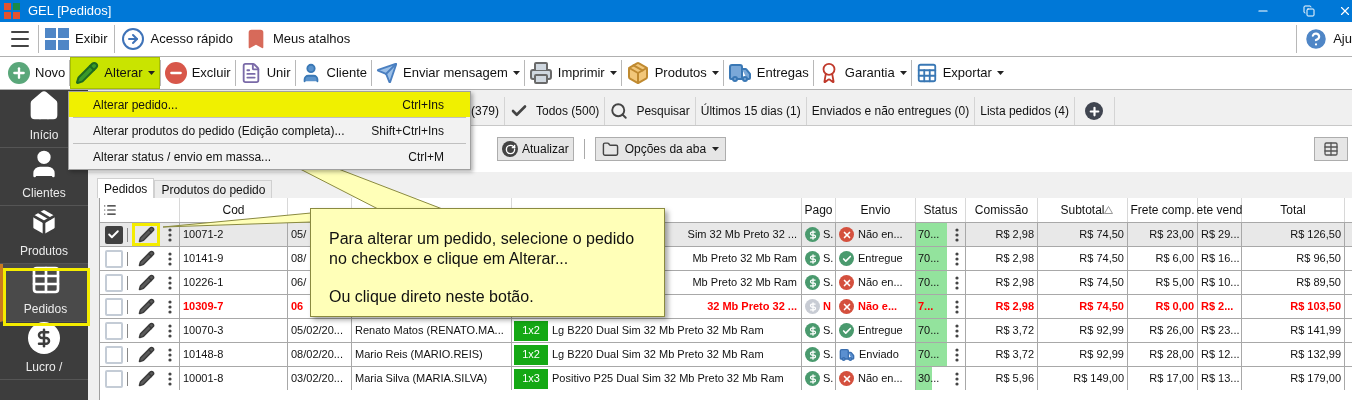 This screenshot has height=400, width=1352. Describe the element at coordinates (572, 73) in the screenshot. I see `toolbar-button: Imprimir` at that location.